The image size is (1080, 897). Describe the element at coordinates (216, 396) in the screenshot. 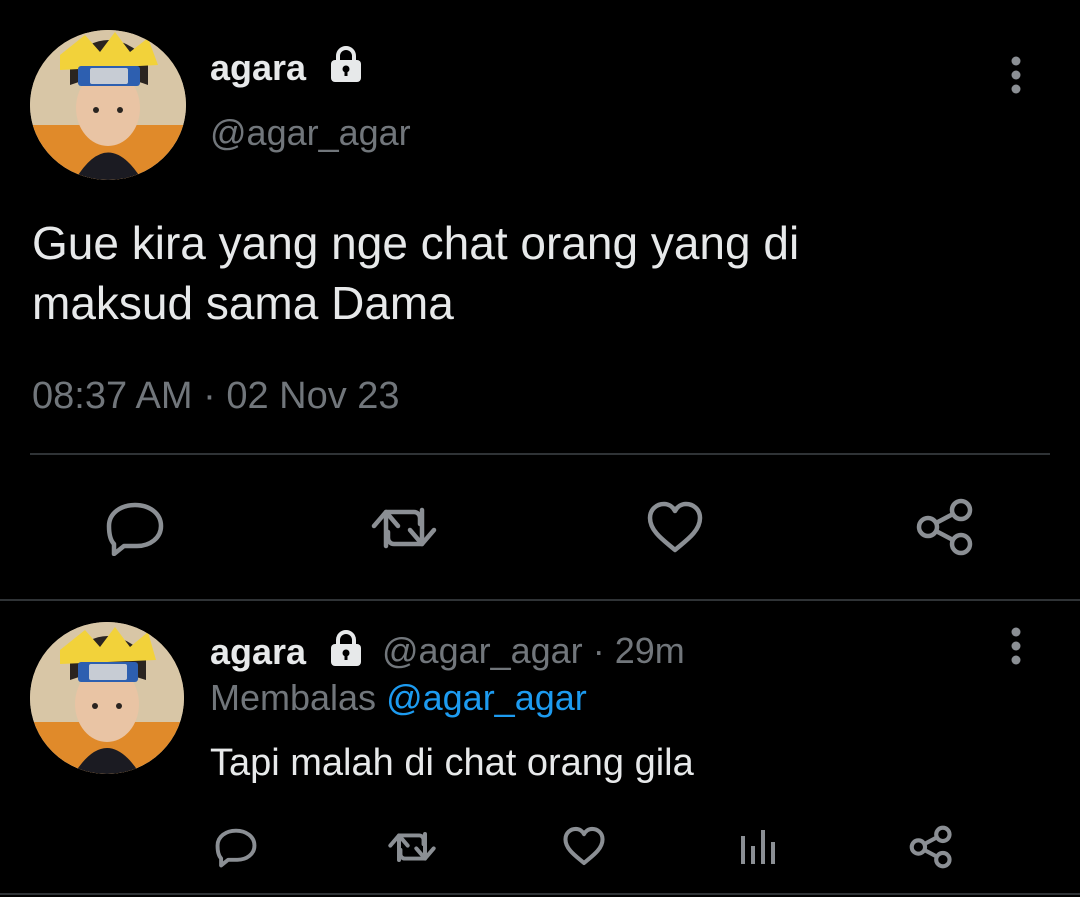

I see `timestamp: 08:37 AM · 02 Nov 23` at that location.